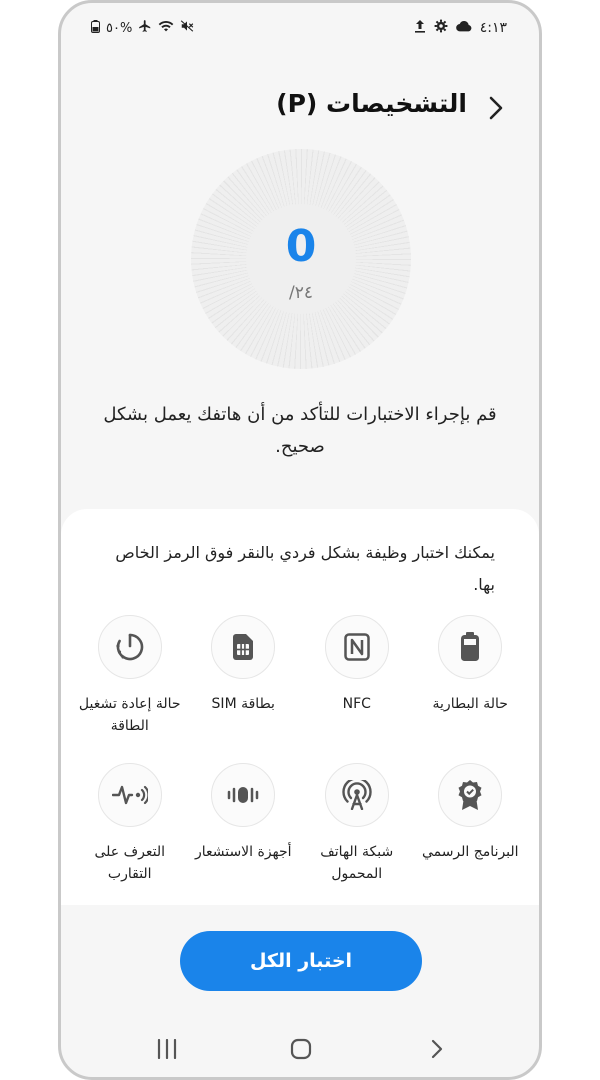 This screenshot has height=1080, width=600. I want to click on status-right: ٤:١٣, so click(460, 28).